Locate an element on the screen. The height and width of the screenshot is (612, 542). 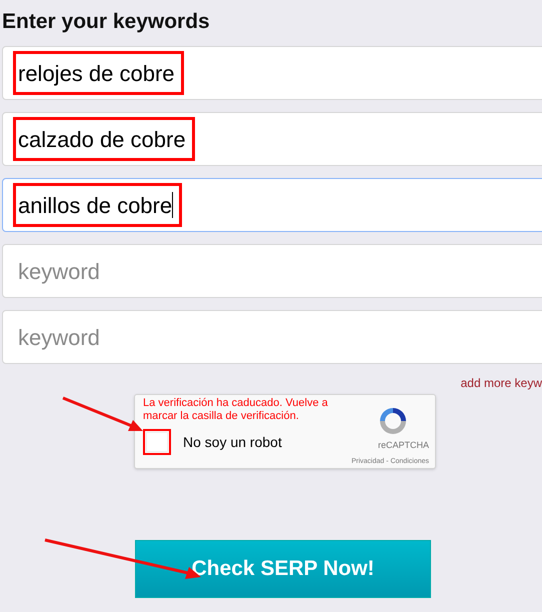
recaptcha-logo-icon is located at coordinates (393, 421).